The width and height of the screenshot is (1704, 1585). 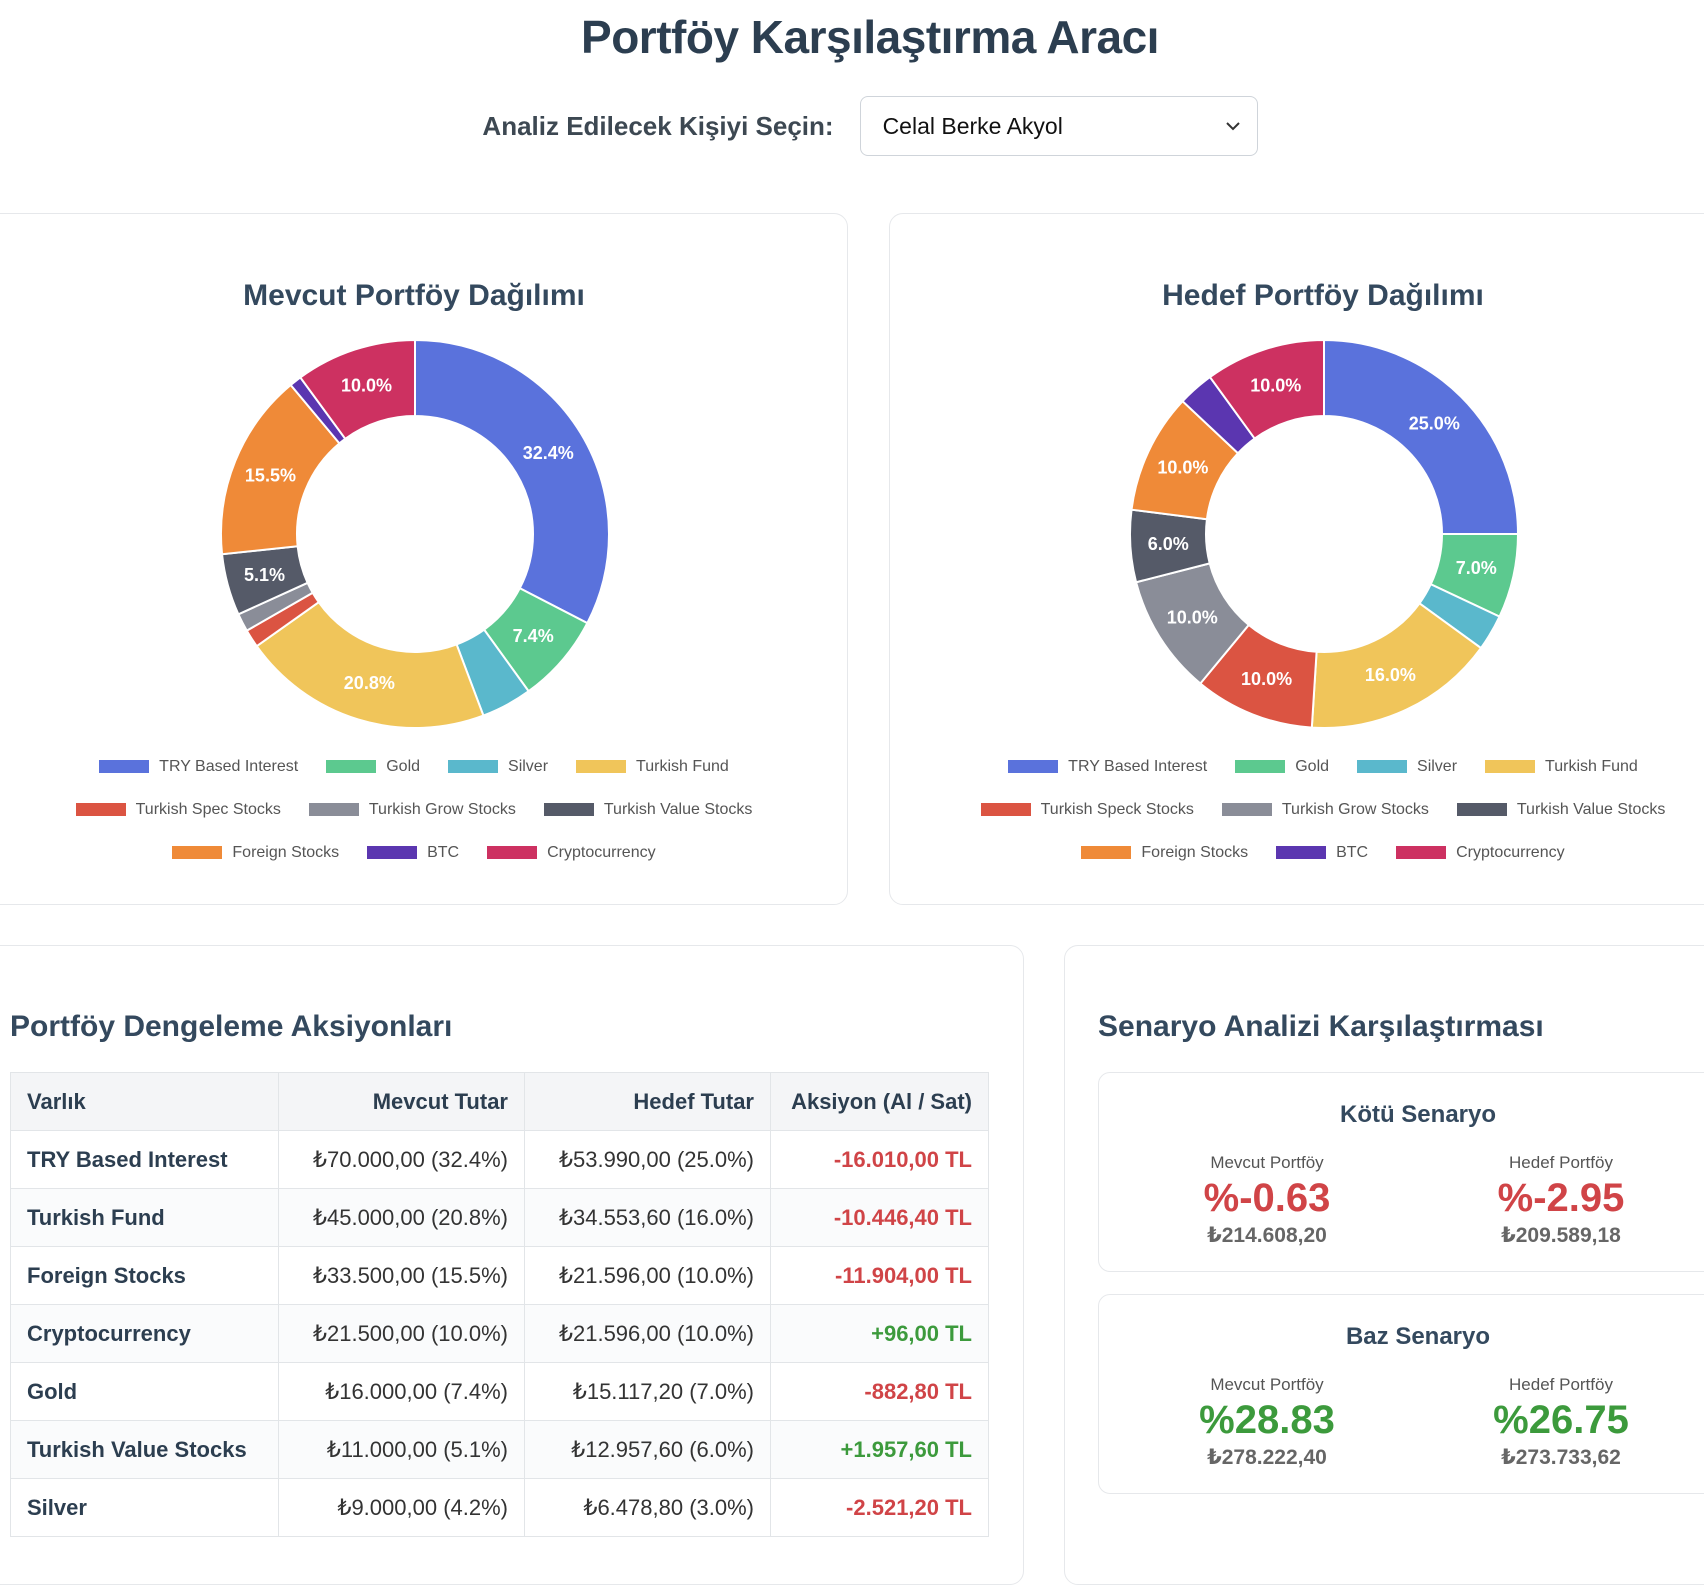 What do you see at coordinates (401, 1275) in the screenshot?
I see `cell-current: ₺33.500,00 (15.5%)` at bounding box center [401, 1275].